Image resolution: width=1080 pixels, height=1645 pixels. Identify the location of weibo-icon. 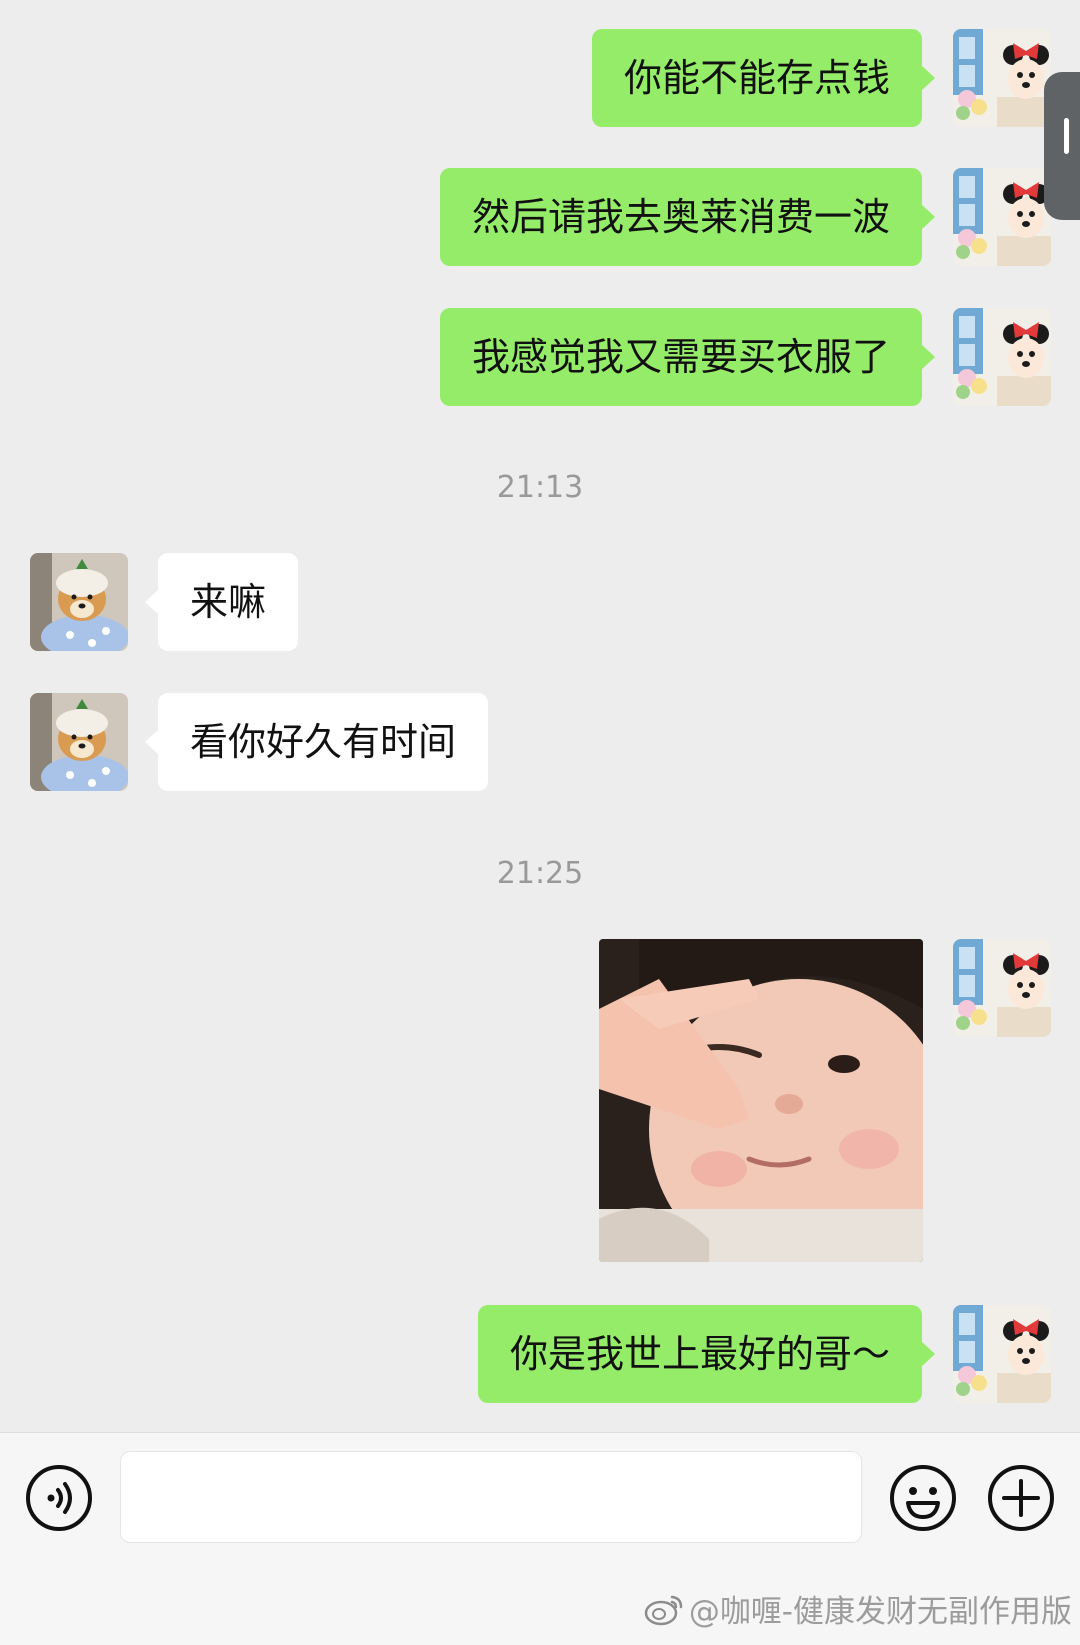
(664, 1609).